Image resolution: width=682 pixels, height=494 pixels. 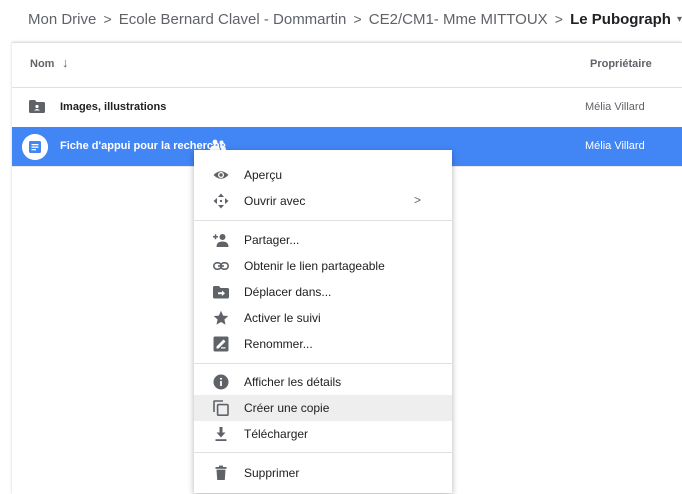 I want to click on column-header-owner: Propriétaire, so click(x=621, y=64).